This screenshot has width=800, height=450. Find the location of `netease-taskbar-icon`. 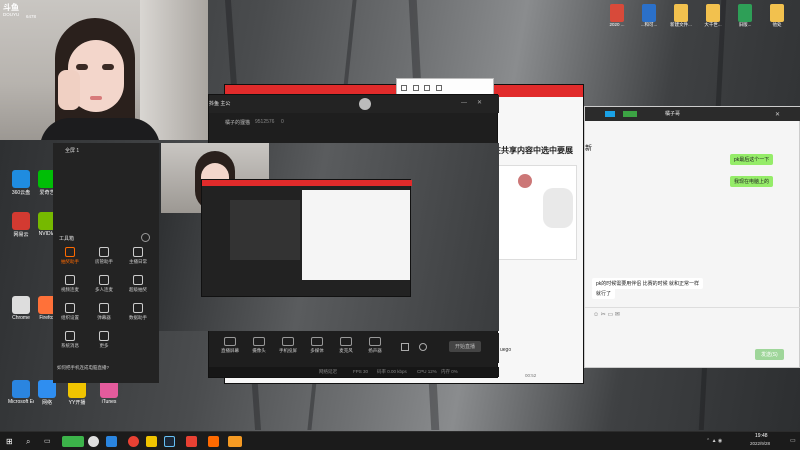

netease-taskbar-icon is located at coordinates (133, 441).